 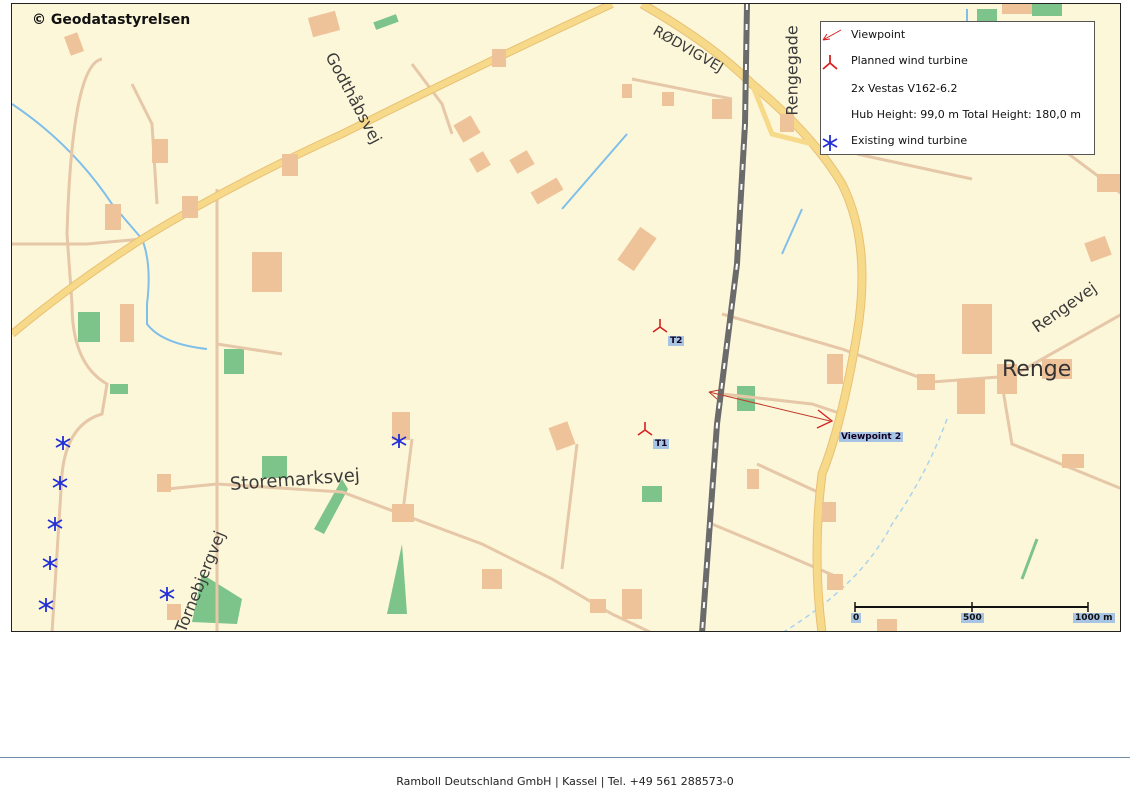 I want to click on stream-dashed, so click(x=865, y=524).